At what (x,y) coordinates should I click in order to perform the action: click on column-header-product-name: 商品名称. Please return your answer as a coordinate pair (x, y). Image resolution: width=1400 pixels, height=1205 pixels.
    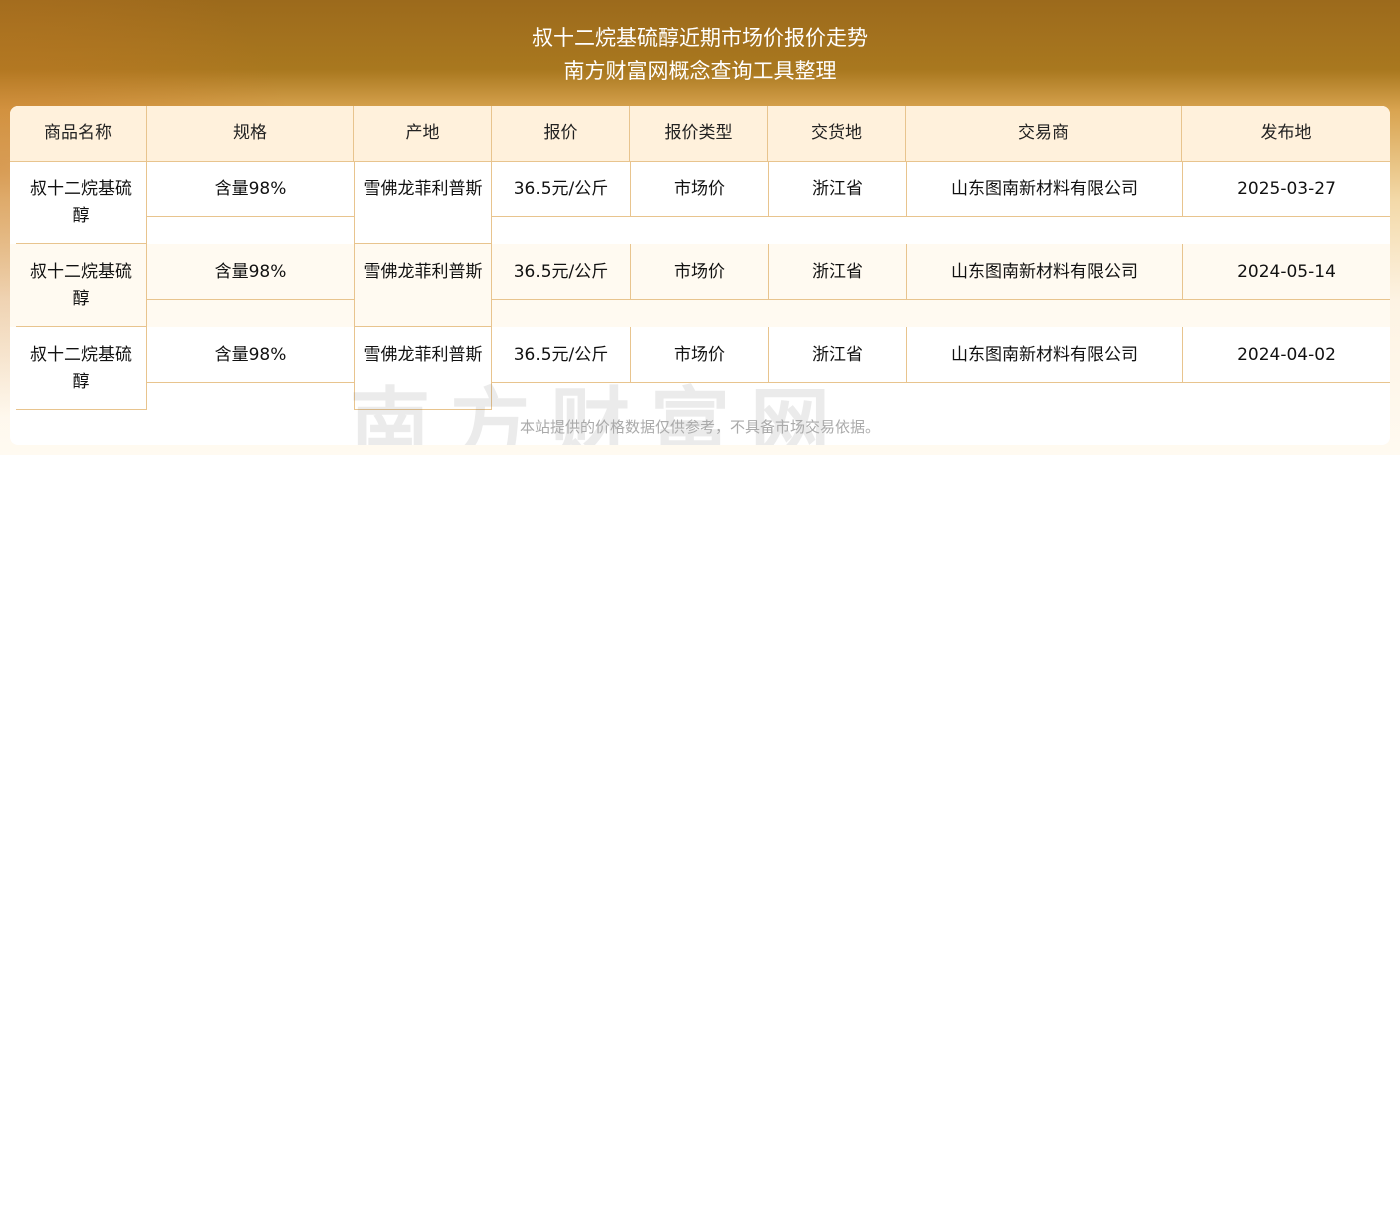
    Looking at the image, I should click on (78, 133).